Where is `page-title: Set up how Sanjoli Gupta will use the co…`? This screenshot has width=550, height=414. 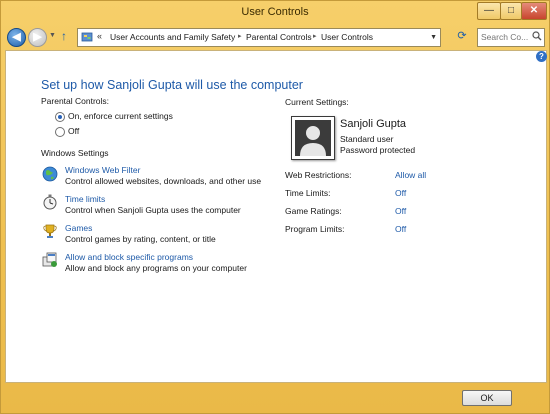
page-title: Set up how Sanjoli Gupta will use the co… is located at coordinates (172, 85).